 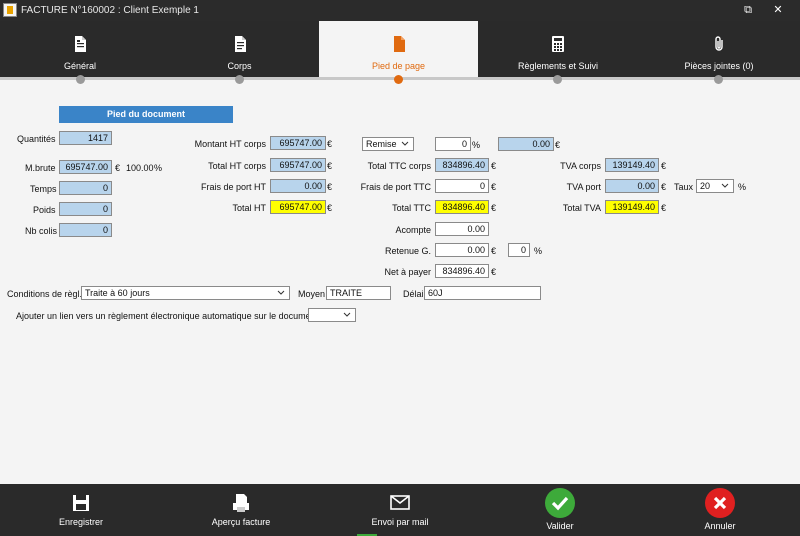 I want to click on nbcolis-field: 0, so click(x=85, y=230).